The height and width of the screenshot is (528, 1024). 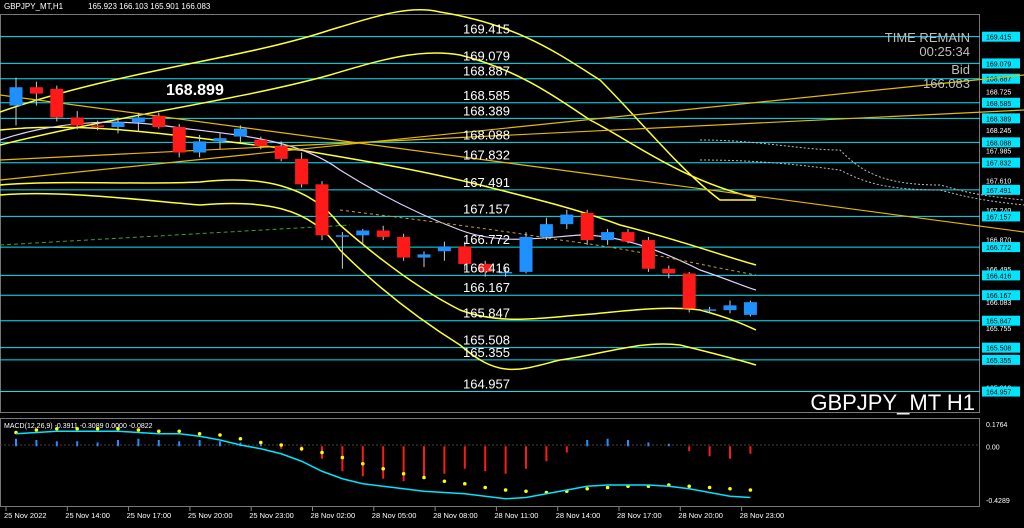 I want to click on level-label: 168.389, so click(x=486, y=110).